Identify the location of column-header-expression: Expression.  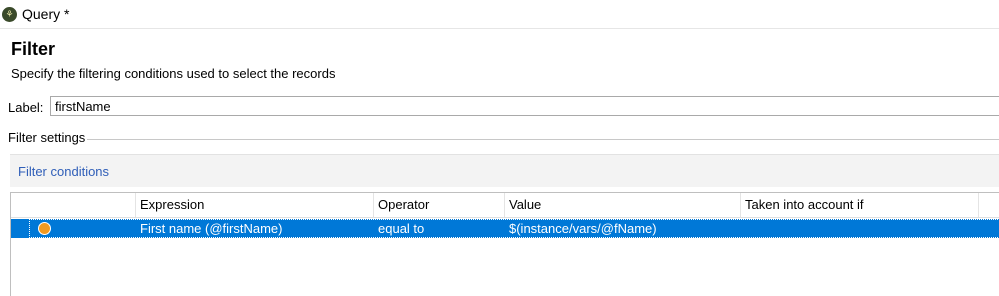
(255, 205).